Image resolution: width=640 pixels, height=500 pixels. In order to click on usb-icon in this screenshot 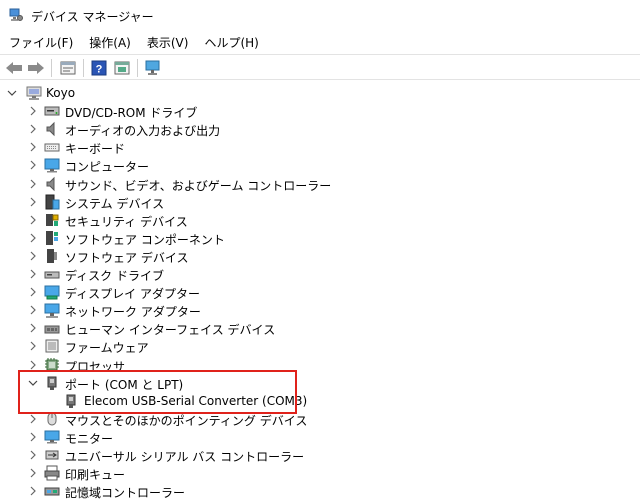, I will do `click(52, 455)`.